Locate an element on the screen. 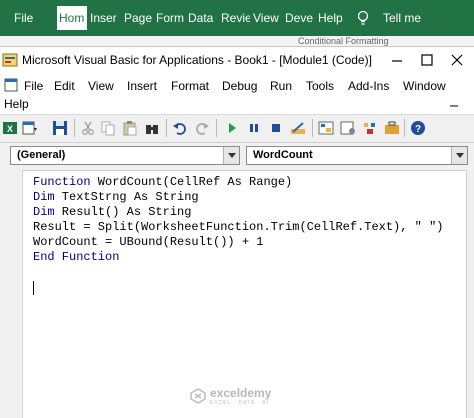 The width and height of the screenshot is (474, 418). object-browser-icon is located at coordinates (370, 128).